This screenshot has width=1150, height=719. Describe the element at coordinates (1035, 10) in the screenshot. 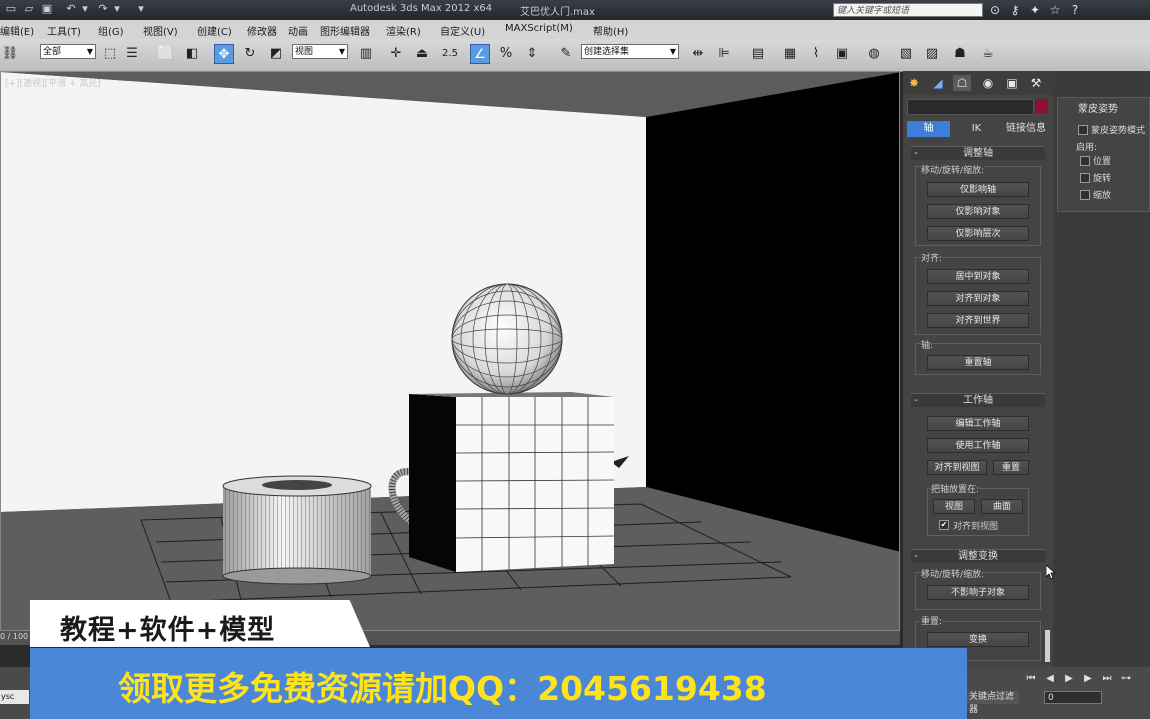

I see `star-icon: ✦` at that location.